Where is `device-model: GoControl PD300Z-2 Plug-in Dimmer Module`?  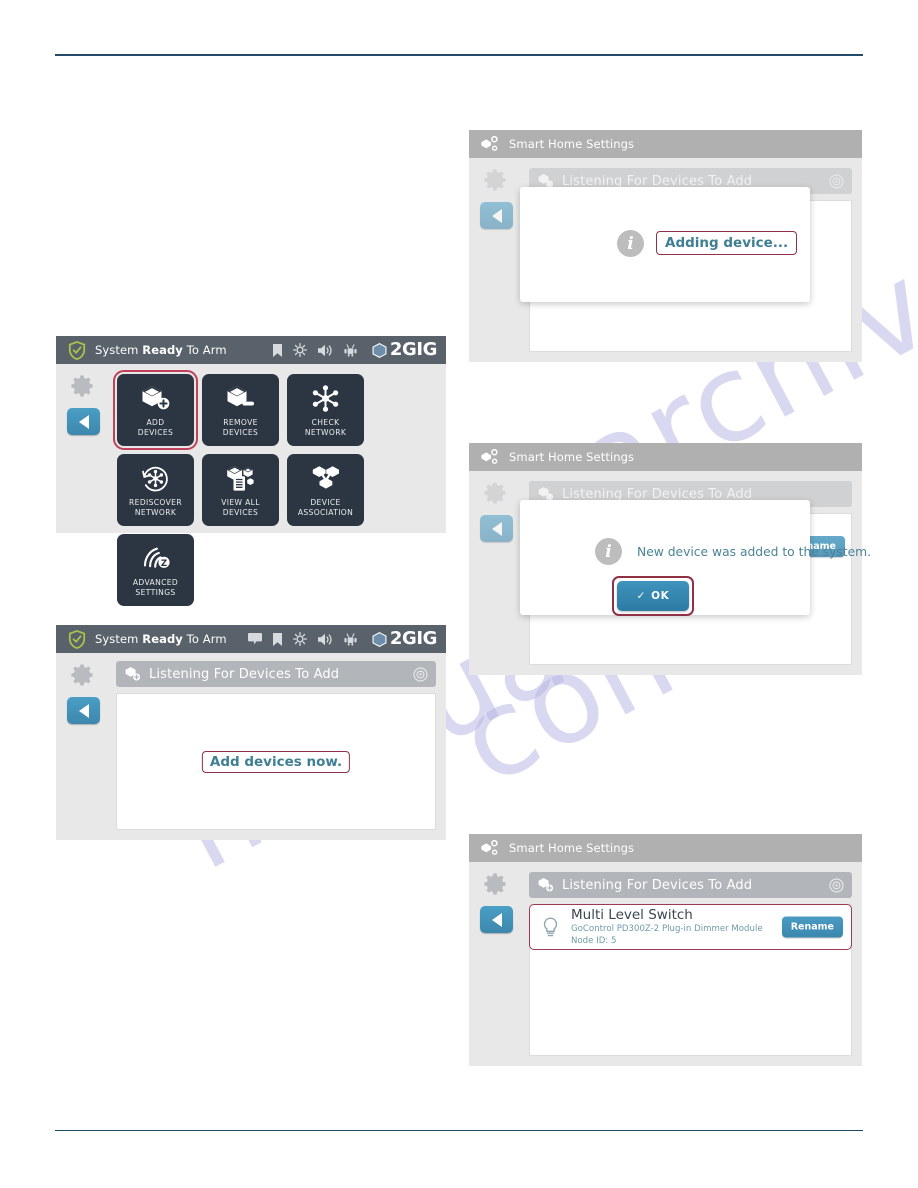
device-model: GoControl PD300Z-2 Plug-in Dimmer Module is located at coordinates (667, 929).